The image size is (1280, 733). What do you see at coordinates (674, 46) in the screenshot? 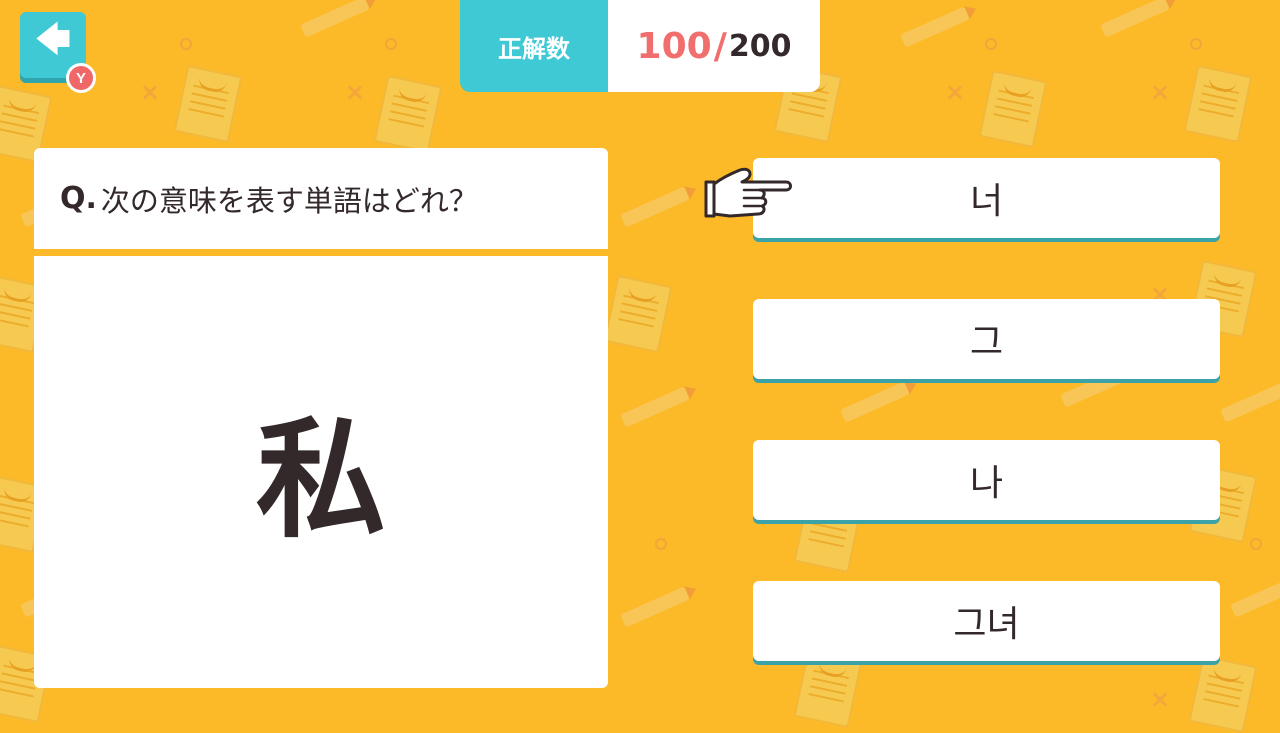
I see `score-current: 100` at bounding box center [674, 46].